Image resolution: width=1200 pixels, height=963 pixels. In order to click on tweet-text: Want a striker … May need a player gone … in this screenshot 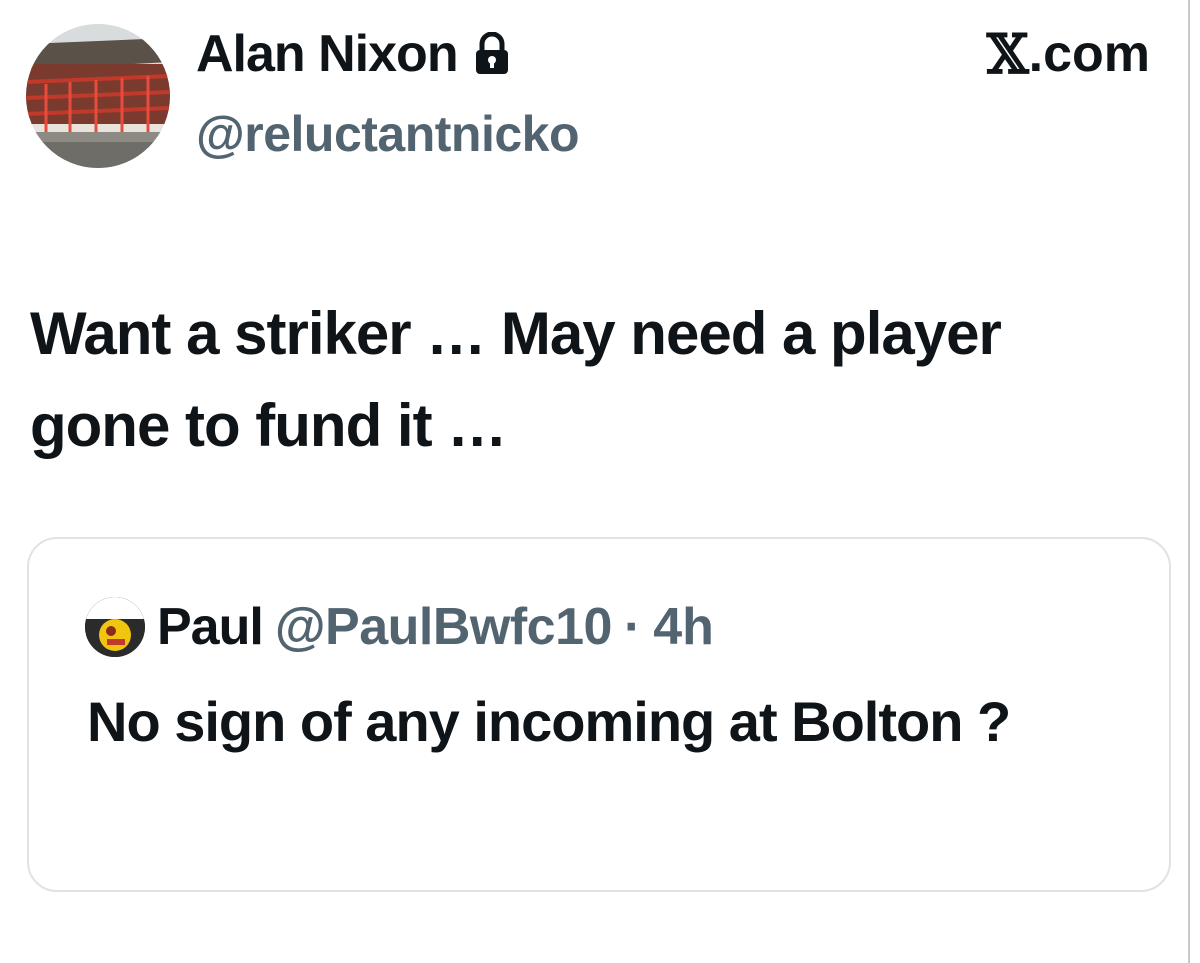, I will do `click(516, 379)`.